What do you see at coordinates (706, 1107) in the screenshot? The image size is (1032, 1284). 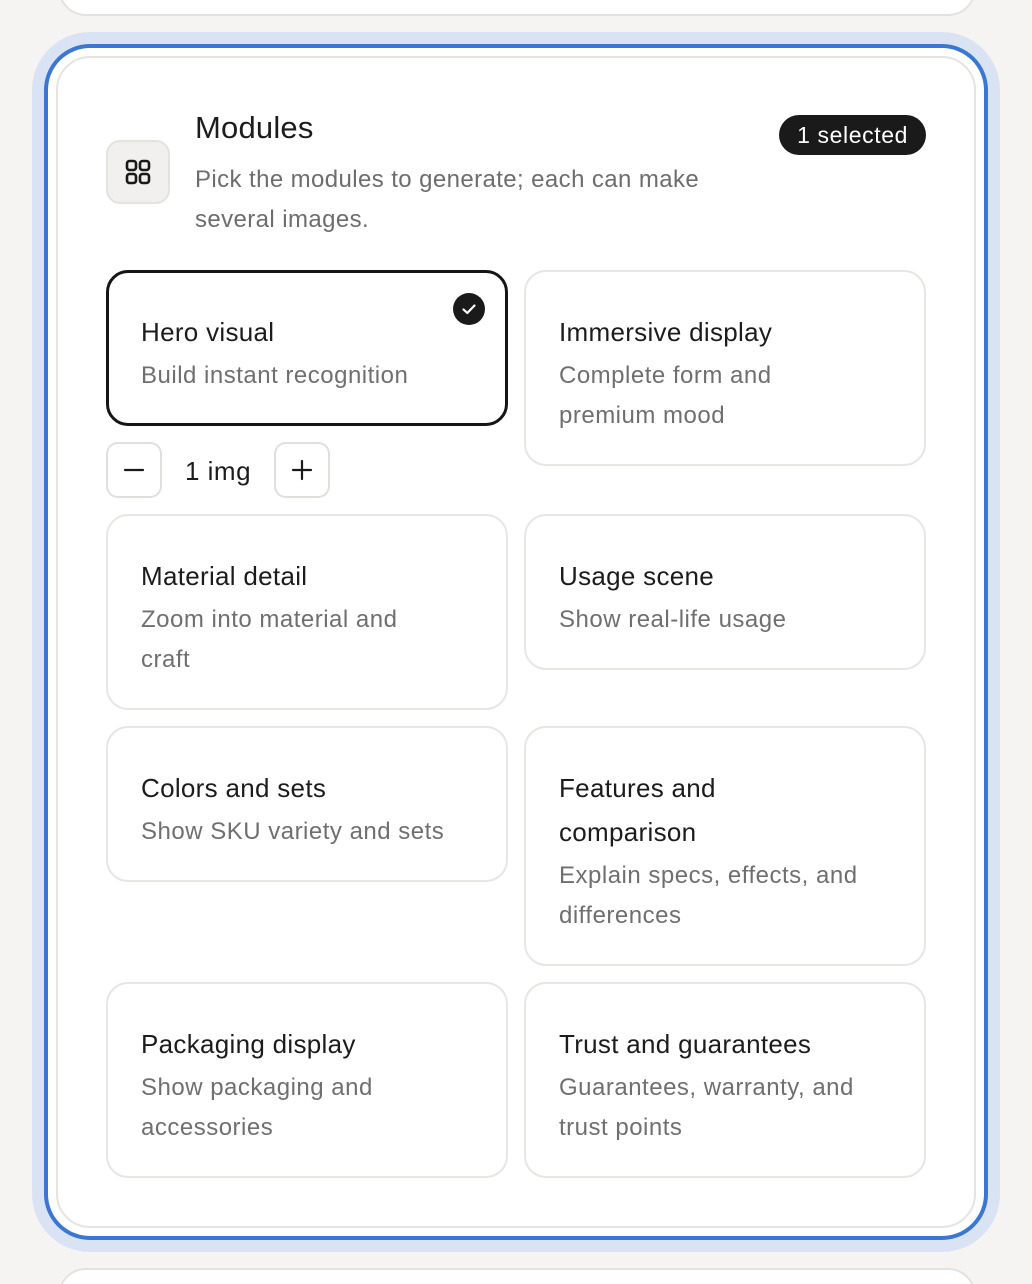 I see `module-description: Guarantees, warranty, and trust points` at bounding box center [706, 1107].